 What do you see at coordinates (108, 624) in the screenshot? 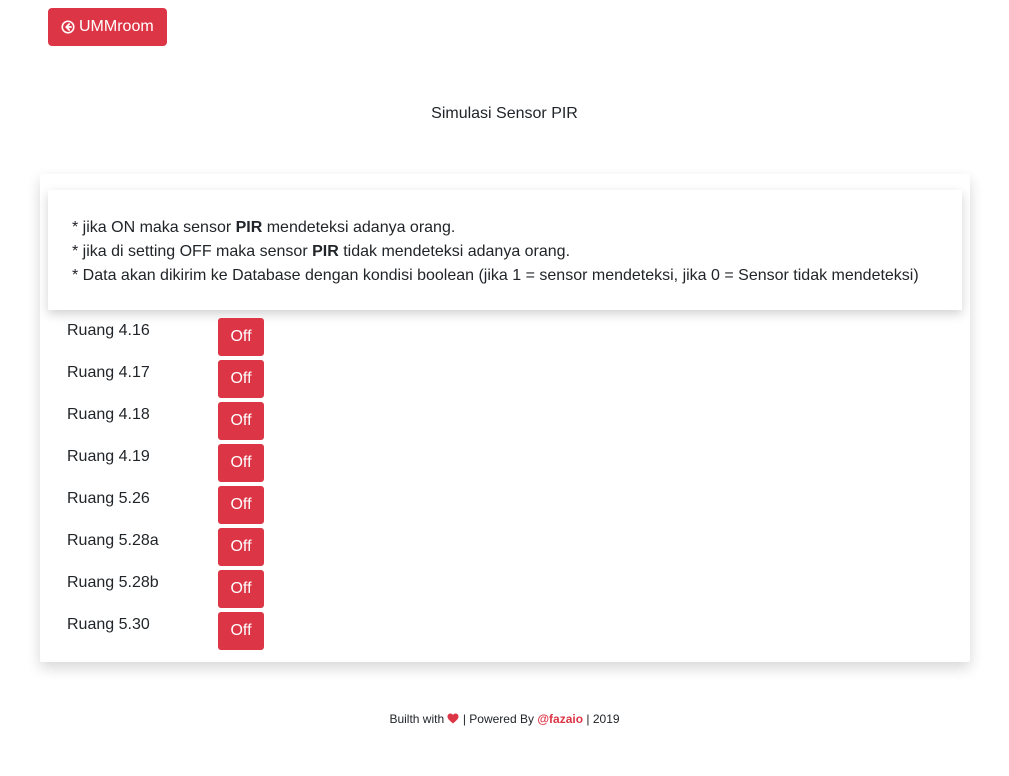
I see `room-label: Ruang 5.30` at bounding box center [108, 624].